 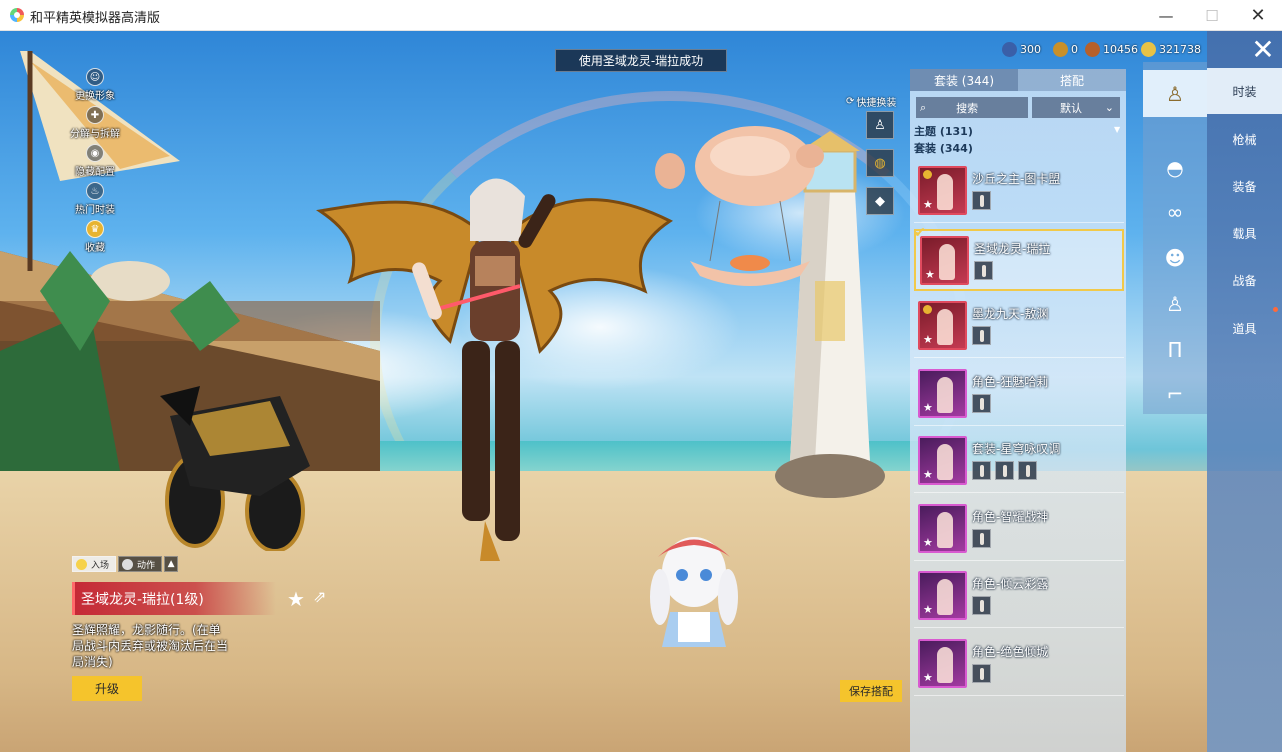 I want to click on medal-icon, so click(x=927, y=174).